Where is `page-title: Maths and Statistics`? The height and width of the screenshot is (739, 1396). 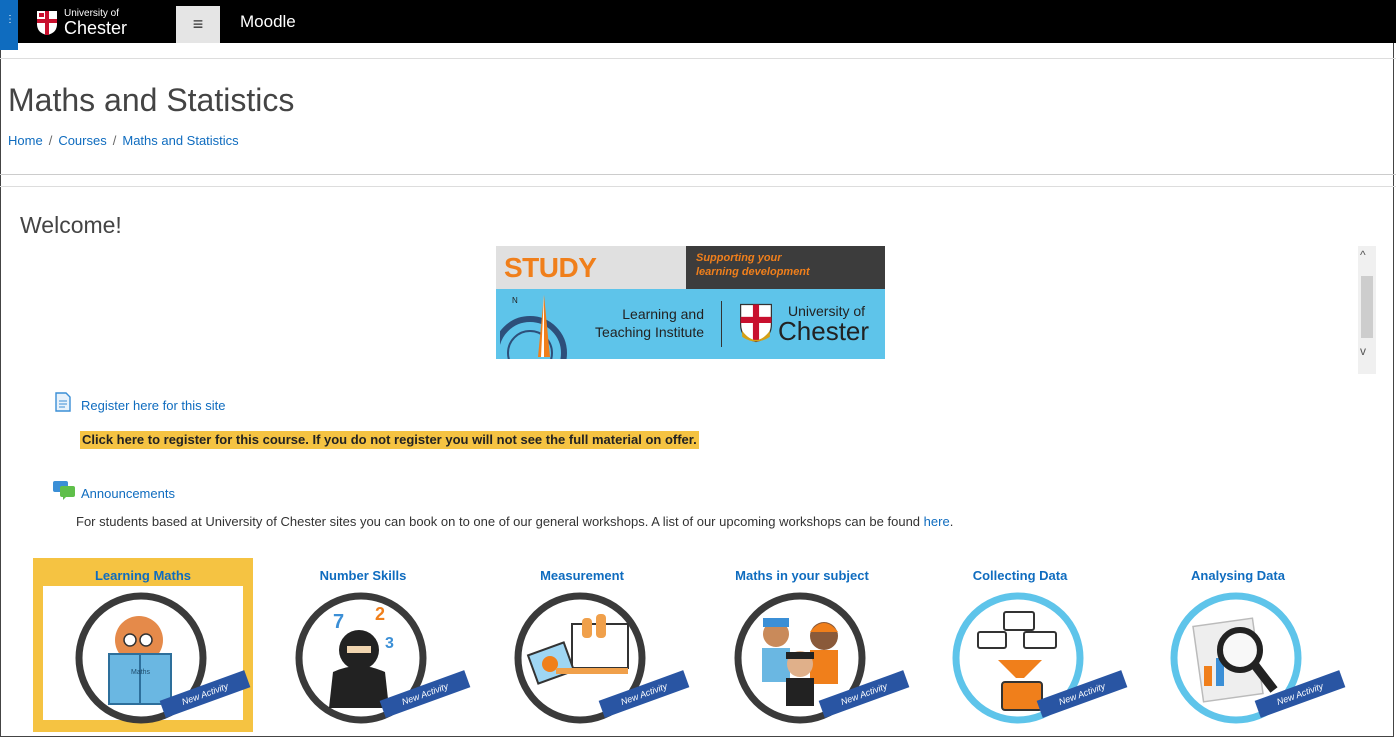
page-title: Maths and Statistics is located at coordinates (151, 100).